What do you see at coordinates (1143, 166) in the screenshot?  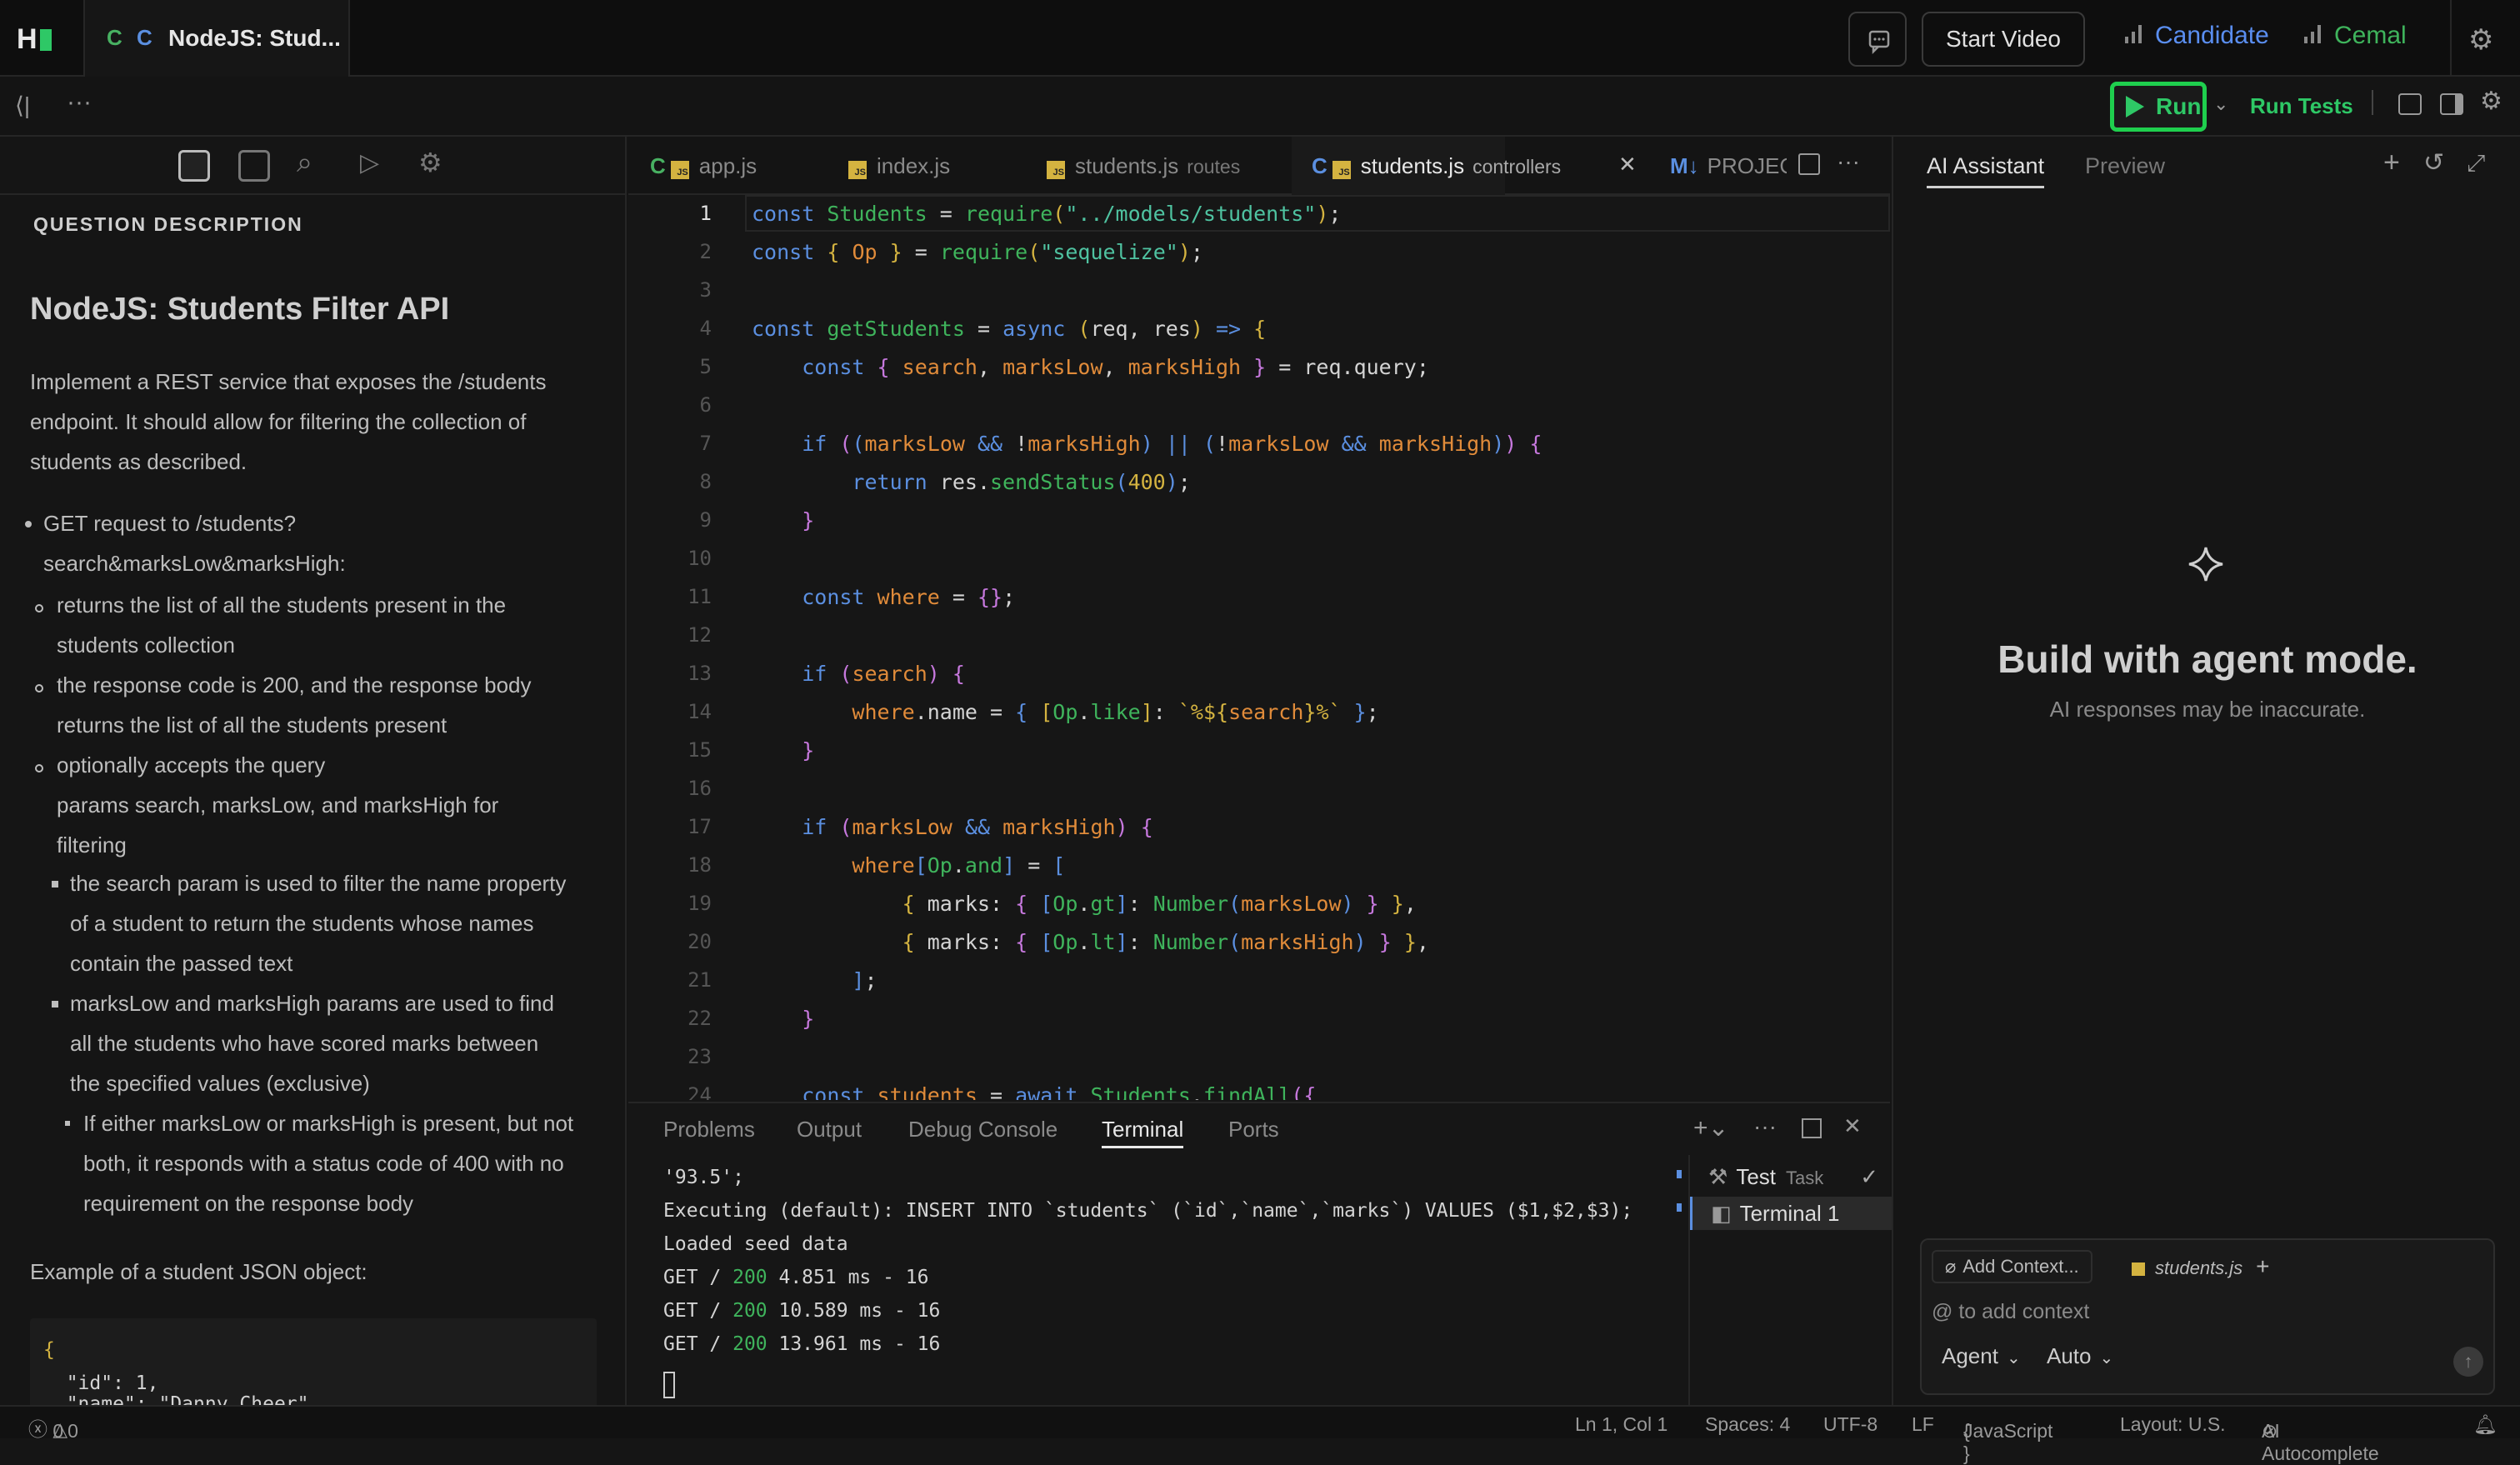 I see `tab-students-routes: JS students.js routes` at bounding box center [1143, 166].